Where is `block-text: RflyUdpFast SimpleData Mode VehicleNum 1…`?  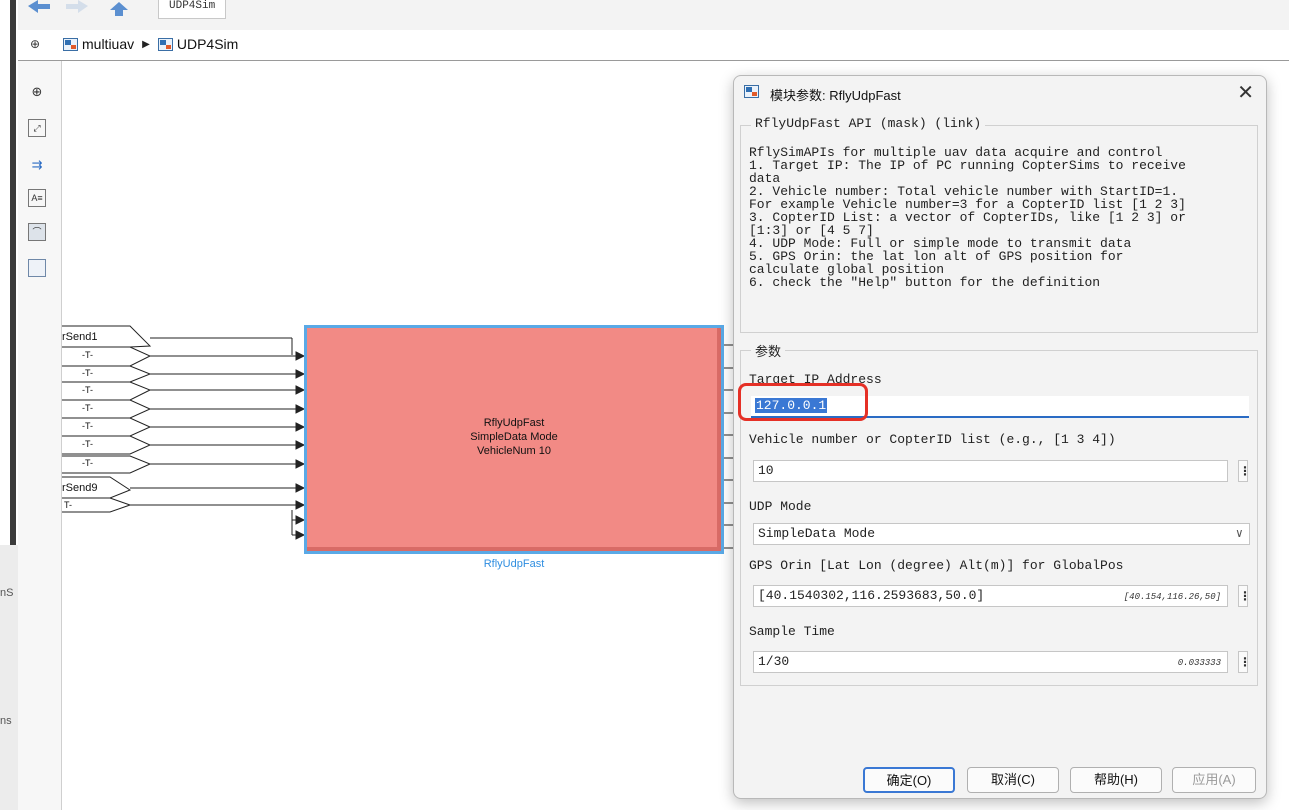
block-text: RflyUdpFast SimpleData Mode VehicleNum 1… is located at coordinates (514, 437).